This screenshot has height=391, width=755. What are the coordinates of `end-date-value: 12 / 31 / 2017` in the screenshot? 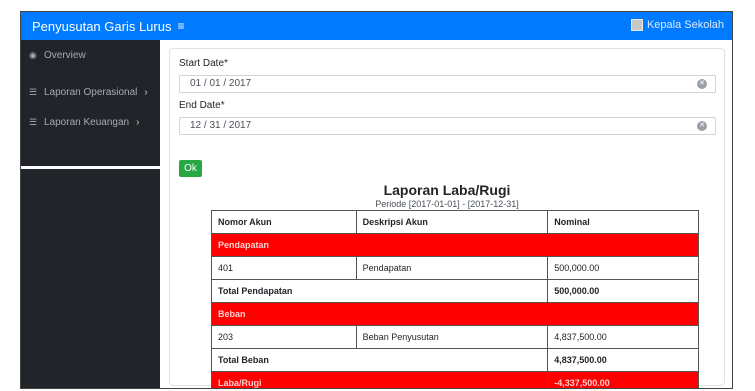 It's located at (221, 125).